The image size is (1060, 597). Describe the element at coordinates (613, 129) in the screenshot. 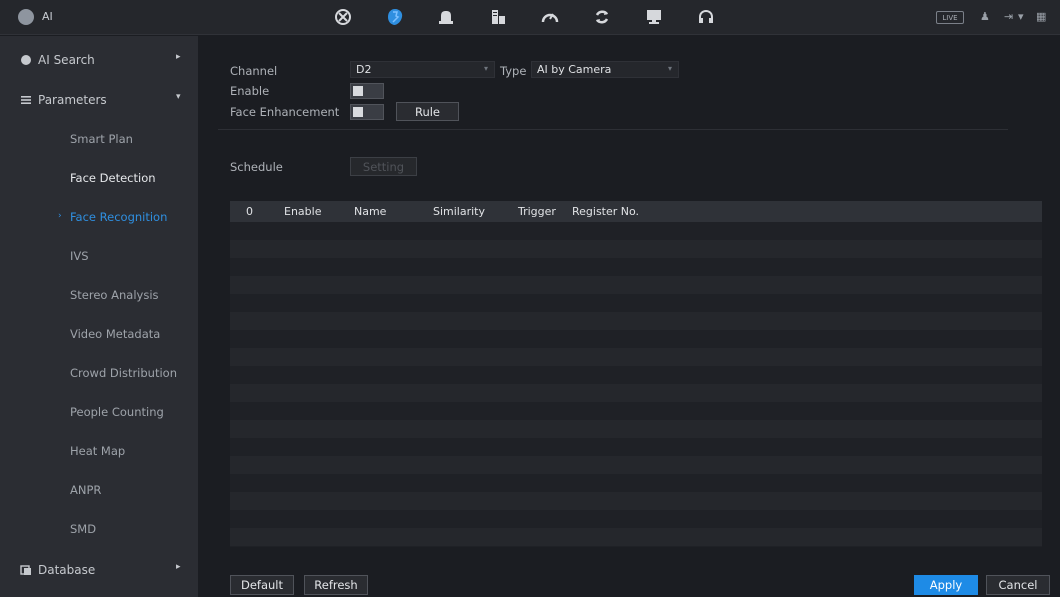

I see `divider` at that location.